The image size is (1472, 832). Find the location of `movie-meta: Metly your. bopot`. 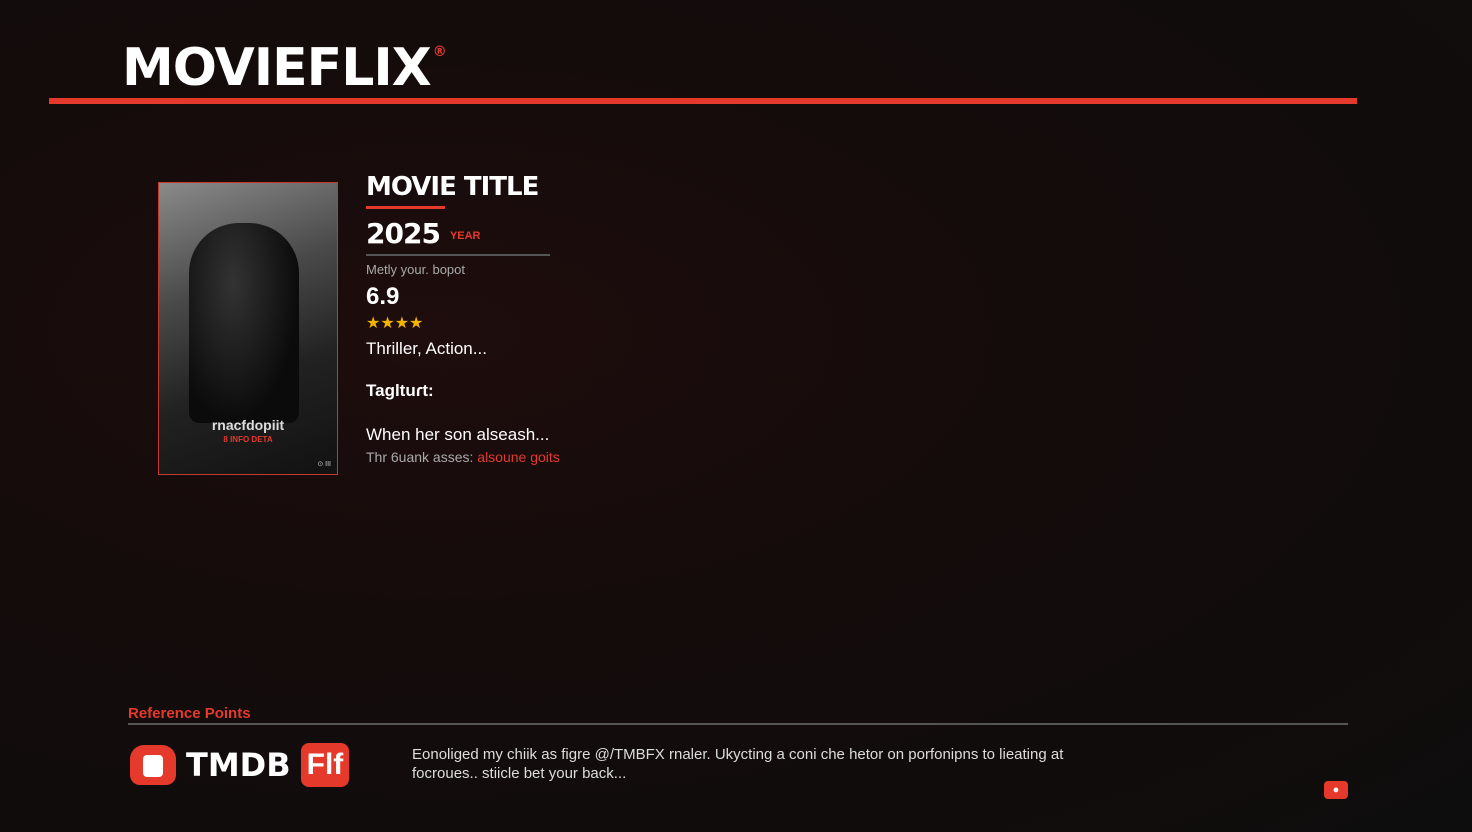

movie-meta: Metly your. bopot is located at coordinates (415, 269).